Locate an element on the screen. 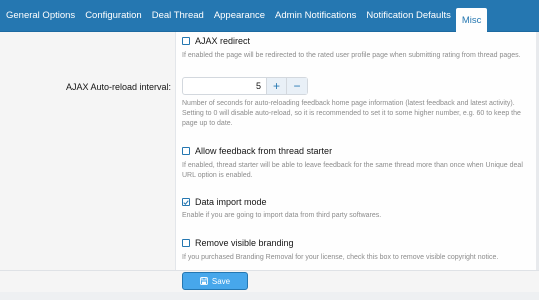 The width and height of the screenshot is (539, 300). auto-reload-label: AJAX Auto-reload interval: is located at coordinates (118, 87).